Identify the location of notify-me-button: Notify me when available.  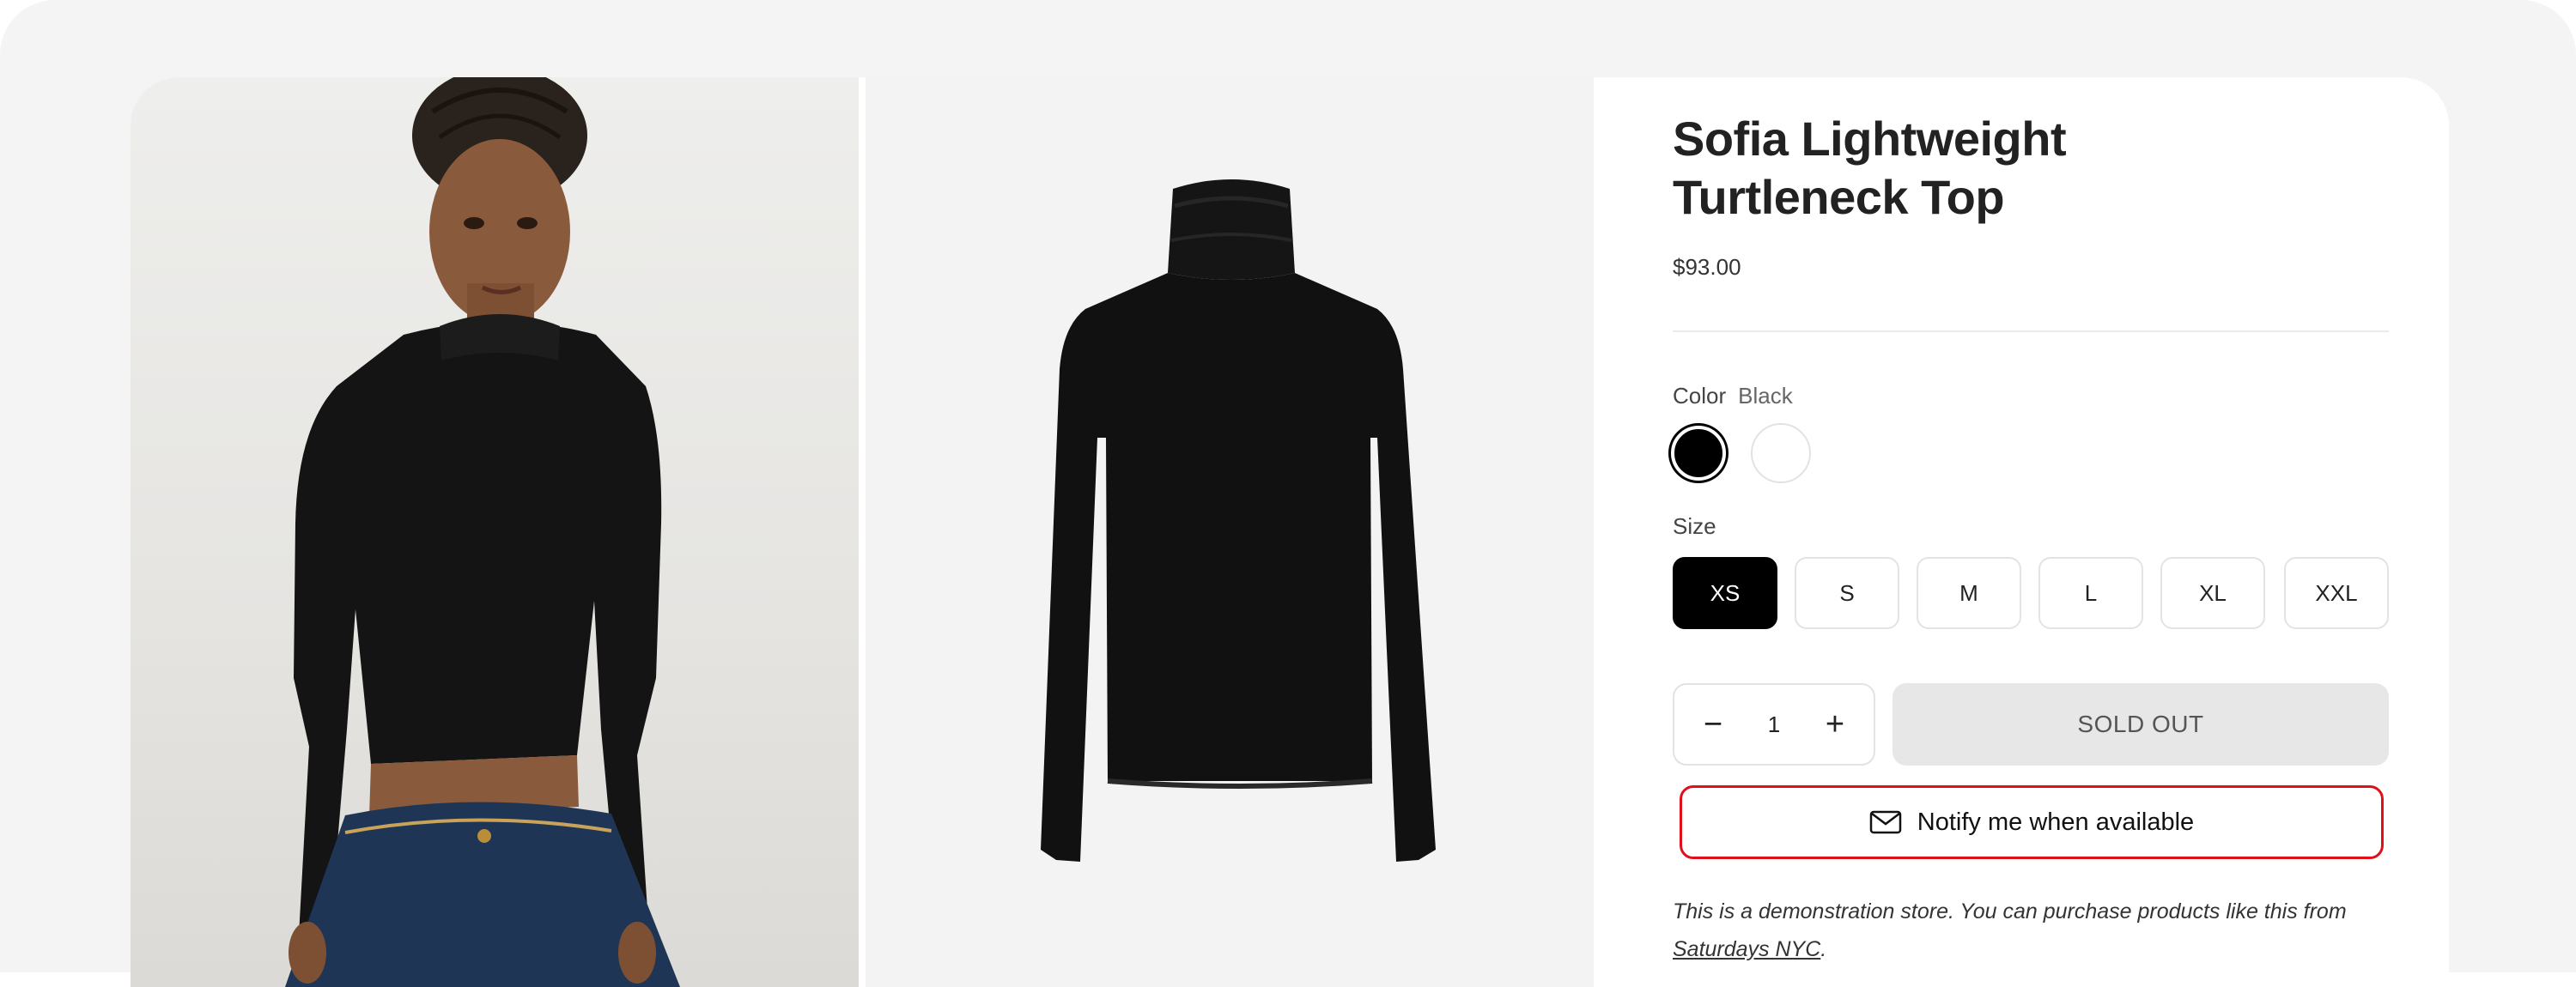
(2032, 822).